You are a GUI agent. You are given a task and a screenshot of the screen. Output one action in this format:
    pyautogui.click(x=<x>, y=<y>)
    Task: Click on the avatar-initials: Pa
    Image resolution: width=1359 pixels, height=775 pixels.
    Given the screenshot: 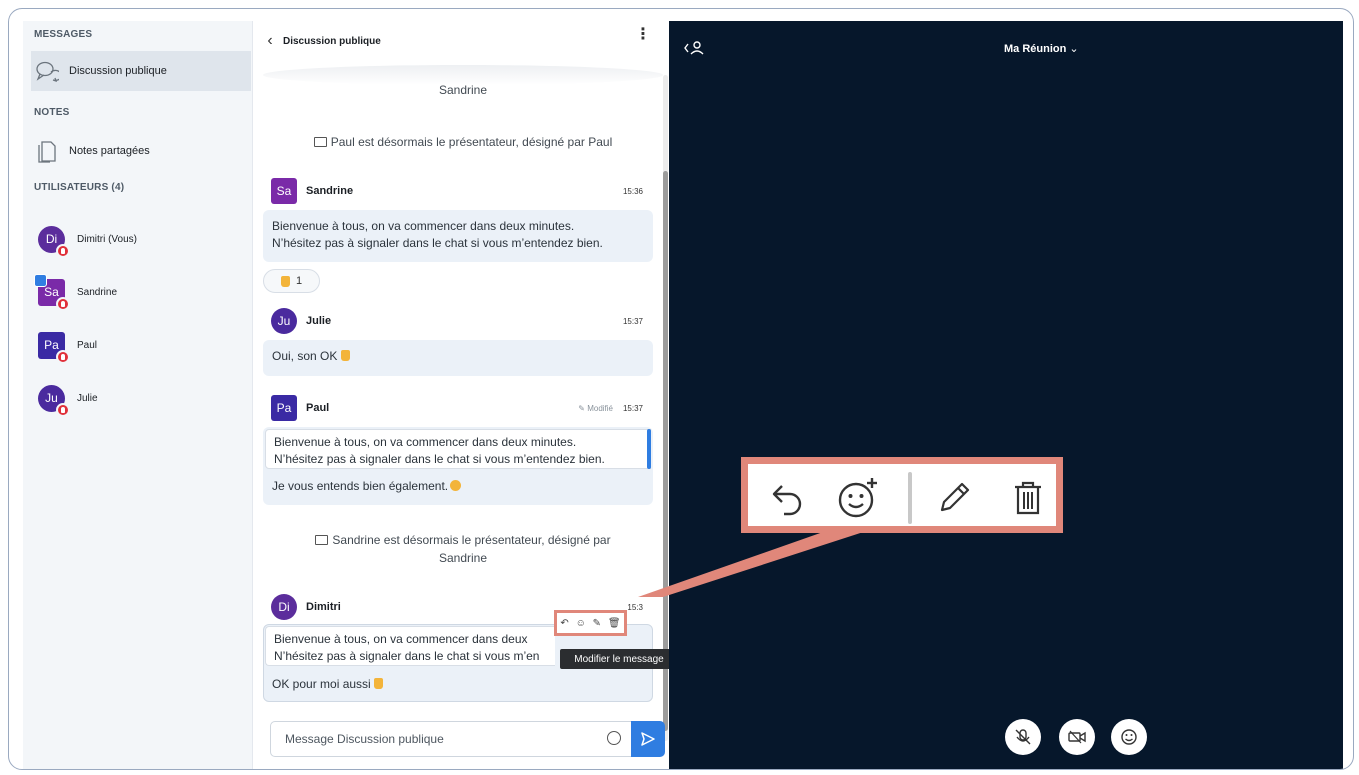 What is the action you would take?
    pyautogui.click(x=51, y=345)
    